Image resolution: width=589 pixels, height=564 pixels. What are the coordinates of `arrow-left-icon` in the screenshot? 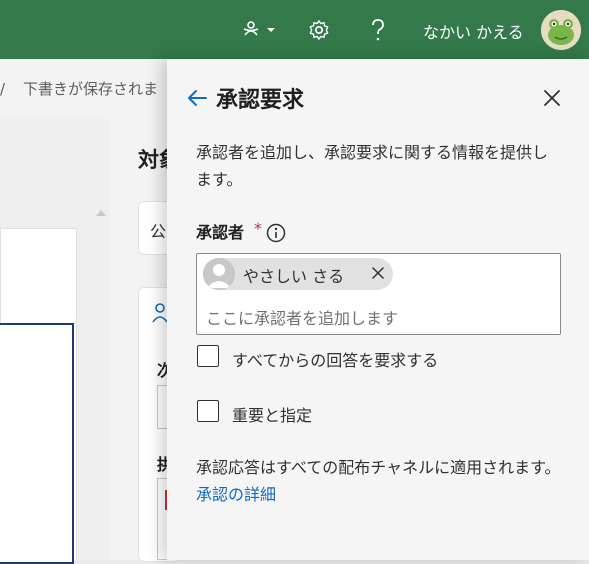 It's located at (197, 98).